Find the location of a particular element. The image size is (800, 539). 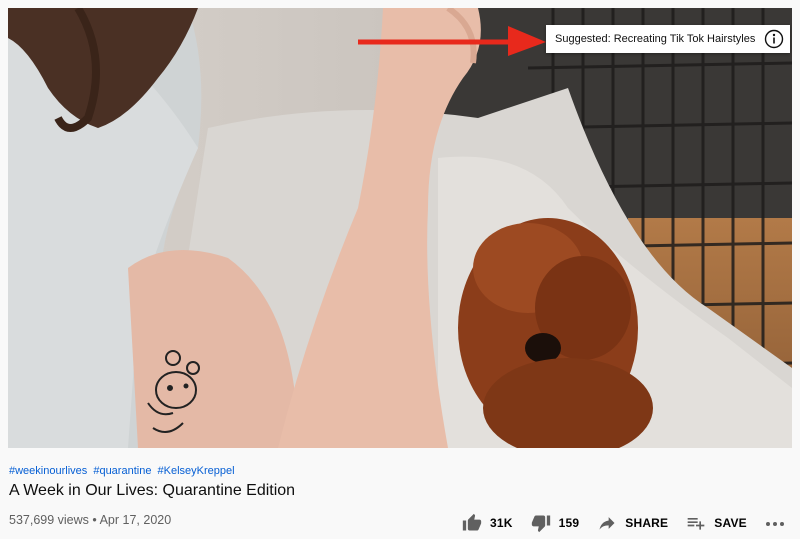

share-arrow-icon is located at coordinates (607, 523).